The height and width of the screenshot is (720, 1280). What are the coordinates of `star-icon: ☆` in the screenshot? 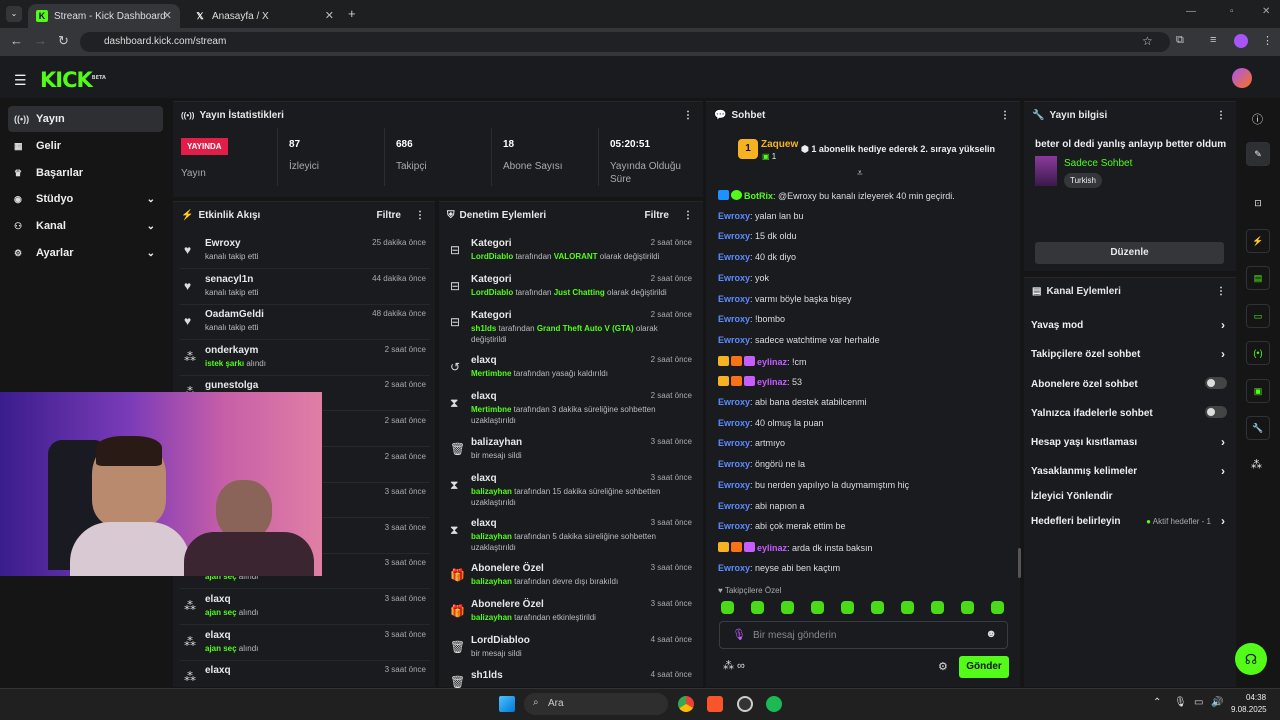 It's located at (1147, 41).